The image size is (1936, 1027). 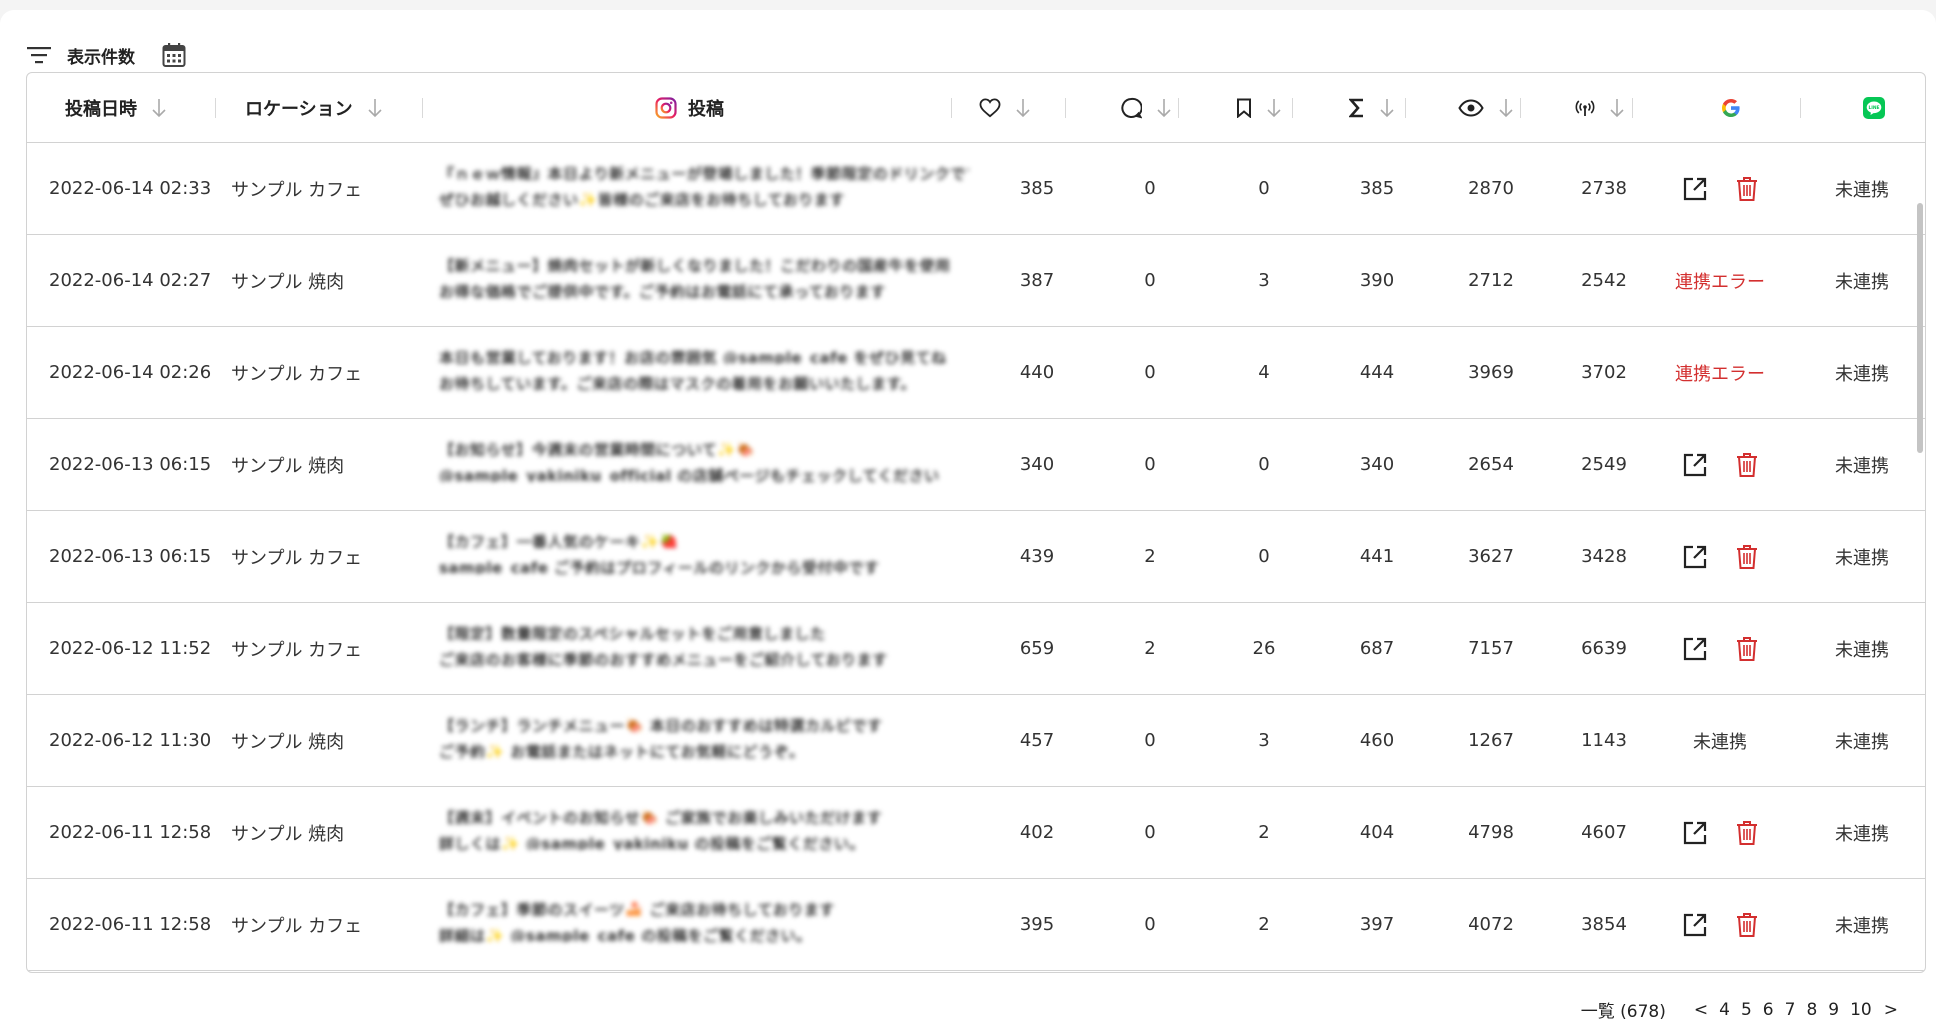 I want to click on cell-saves: 3, so click(x=1264, y=740).